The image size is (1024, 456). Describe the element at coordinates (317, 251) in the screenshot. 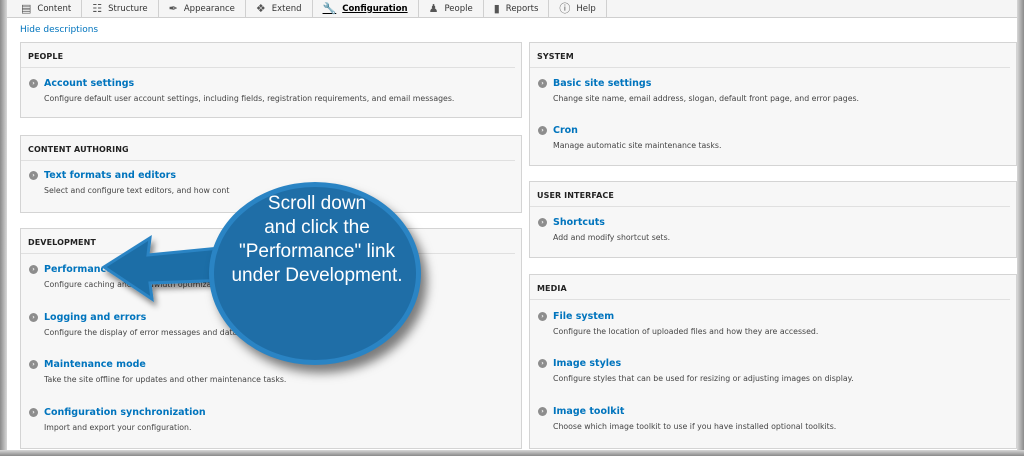

I see `callout-line: "Performance" link` at that location.